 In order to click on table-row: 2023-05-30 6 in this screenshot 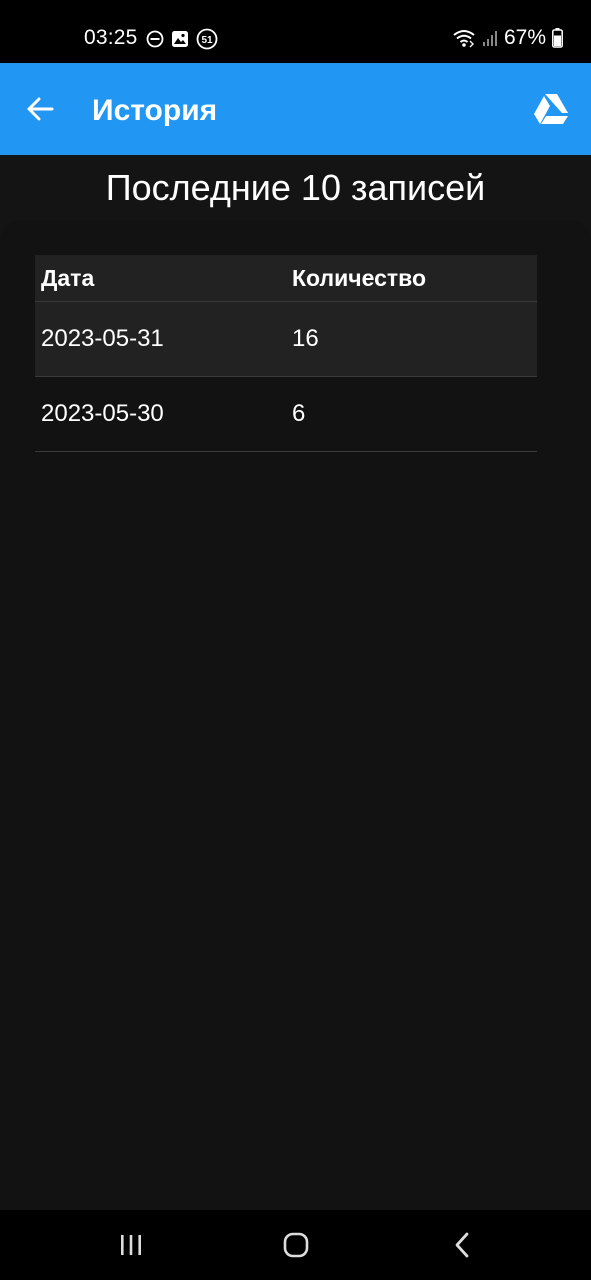, I will do `click(286, 414)`.